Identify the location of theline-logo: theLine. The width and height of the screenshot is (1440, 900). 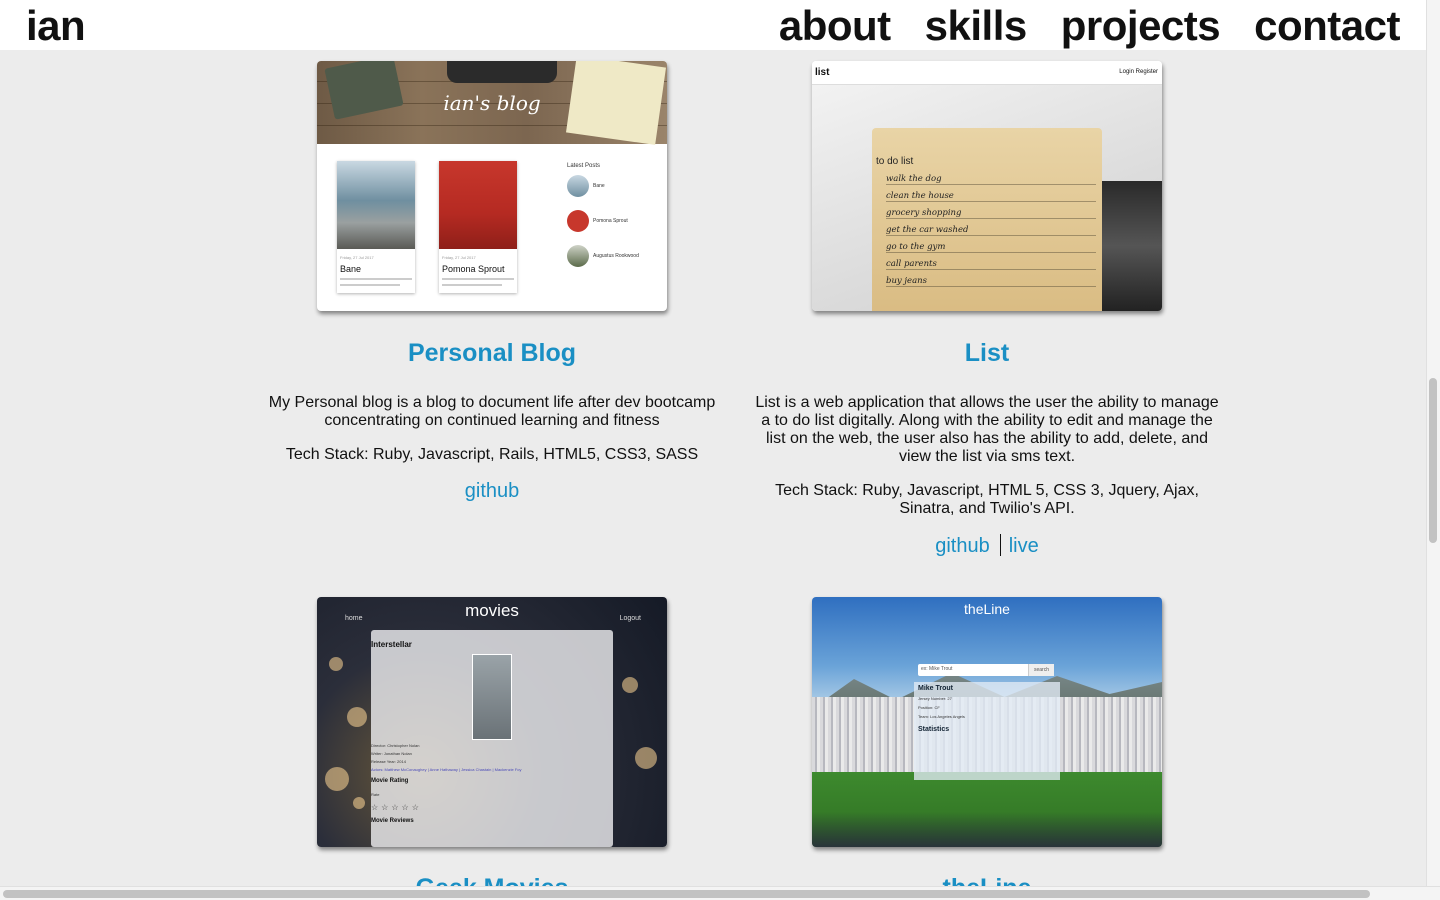
(987, 609).